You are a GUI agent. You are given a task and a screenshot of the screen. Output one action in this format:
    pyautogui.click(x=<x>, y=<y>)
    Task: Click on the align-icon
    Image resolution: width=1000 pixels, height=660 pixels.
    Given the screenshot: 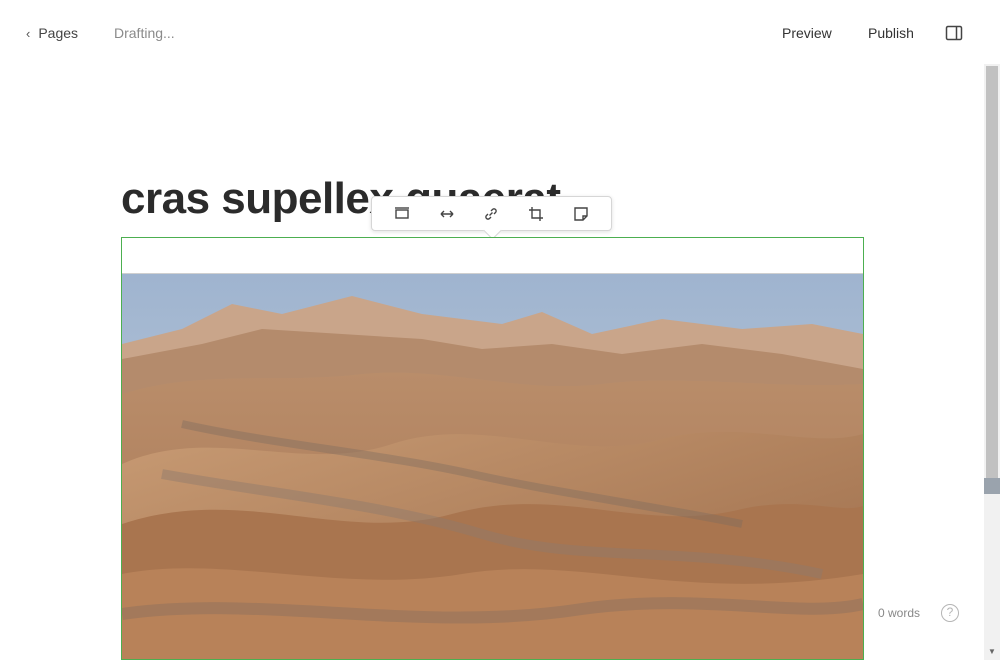 What is the action you would take?
    pyautogui.click(x=402, y=212)
    